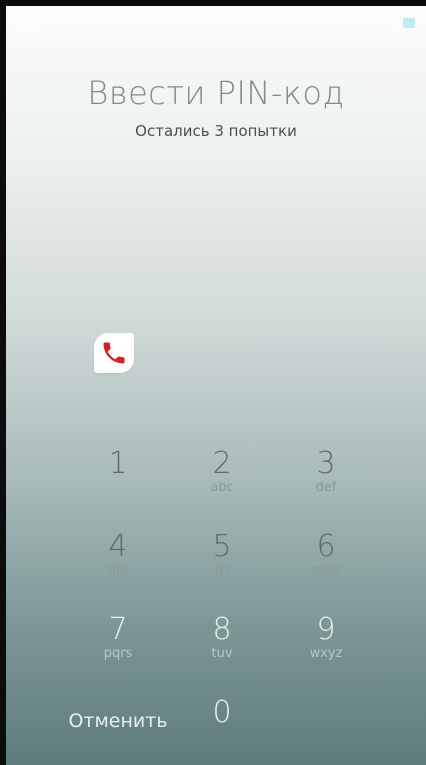  I want to click on key-digit: 1, so click(118, 463).